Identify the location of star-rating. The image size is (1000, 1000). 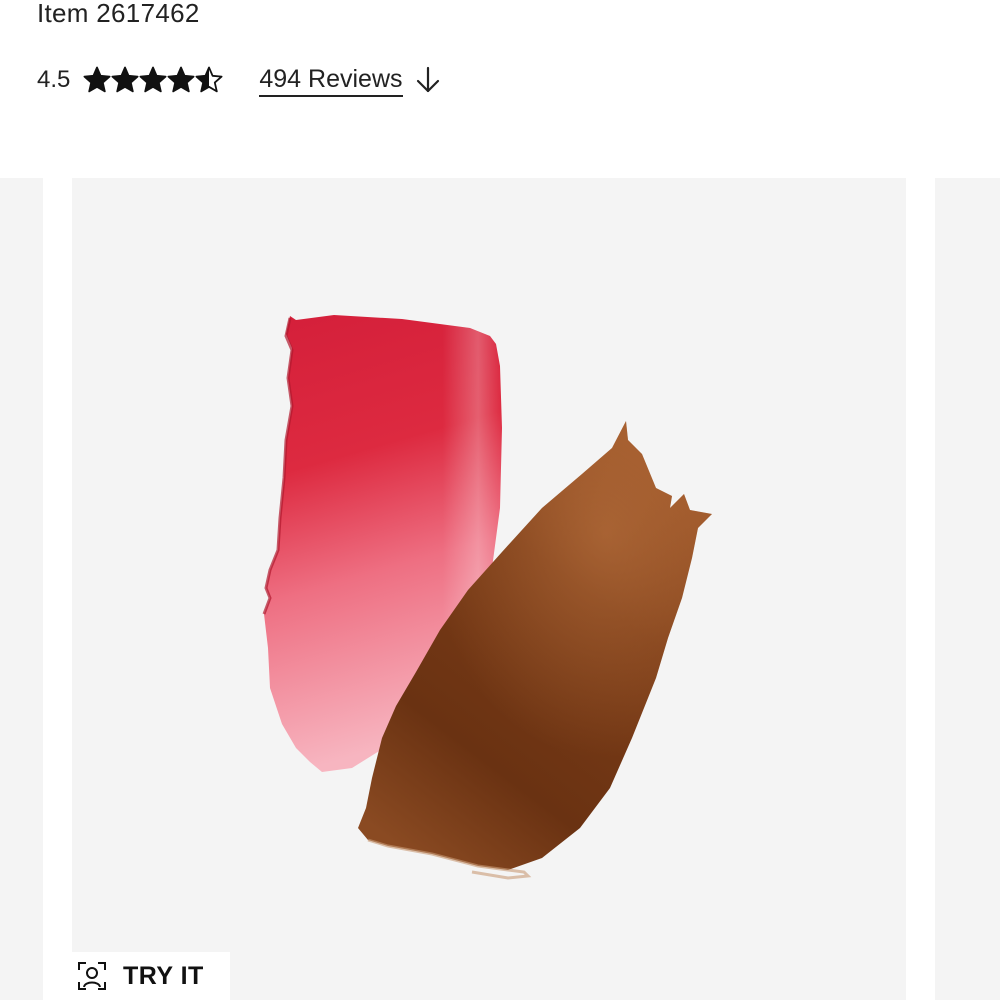
(153, 80).